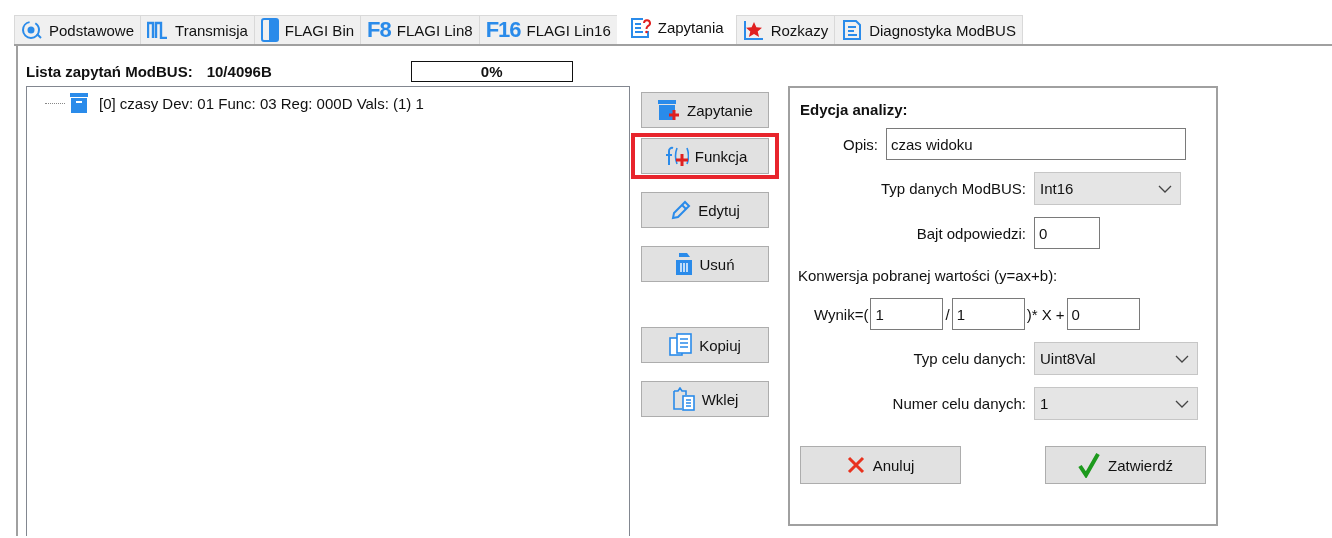  Describe the element at coordinates (1107, 188) in the screenshot. I see `dropdown: Int16` at that location.